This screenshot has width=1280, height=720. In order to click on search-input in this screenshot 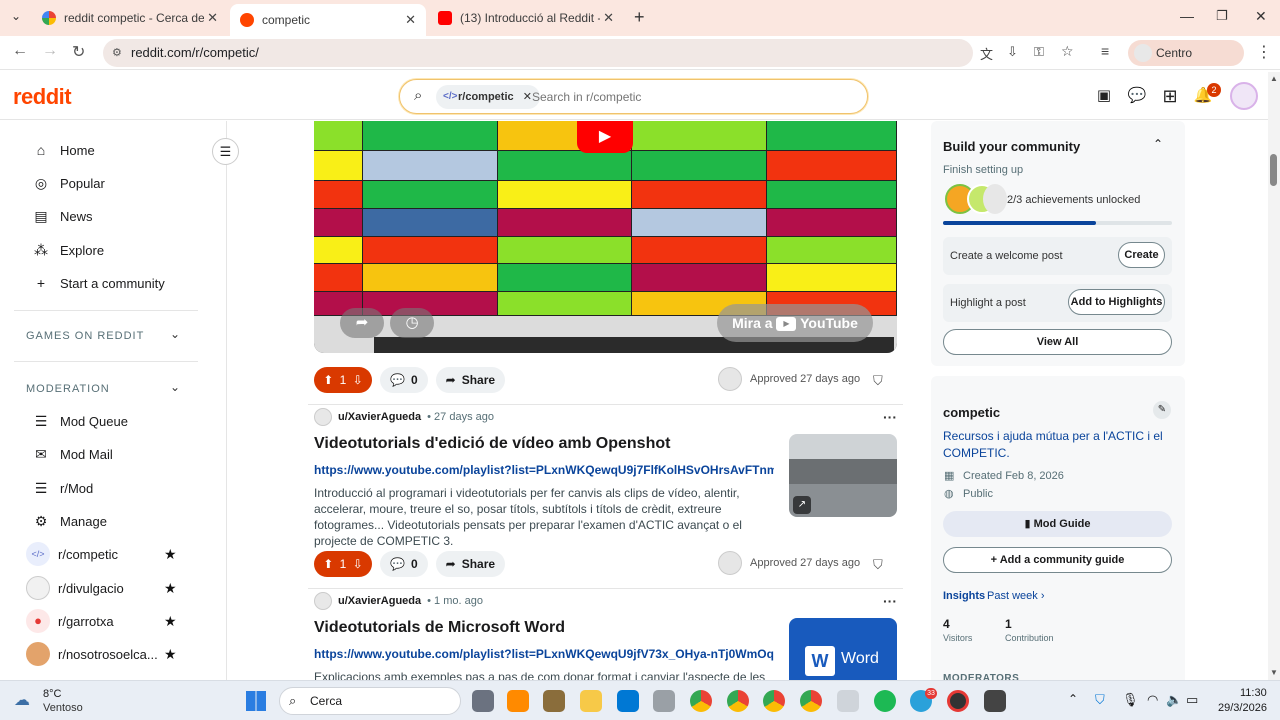, I will do `click(692, 97)`.